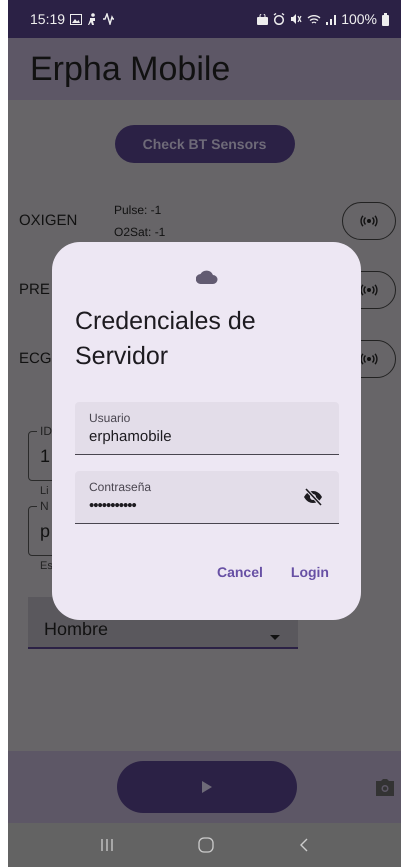 This screenshot has height=867, width=401. Describe the element at coordinates (107, 845) in the screenshot. I see `recent-apps-icon` at that location.